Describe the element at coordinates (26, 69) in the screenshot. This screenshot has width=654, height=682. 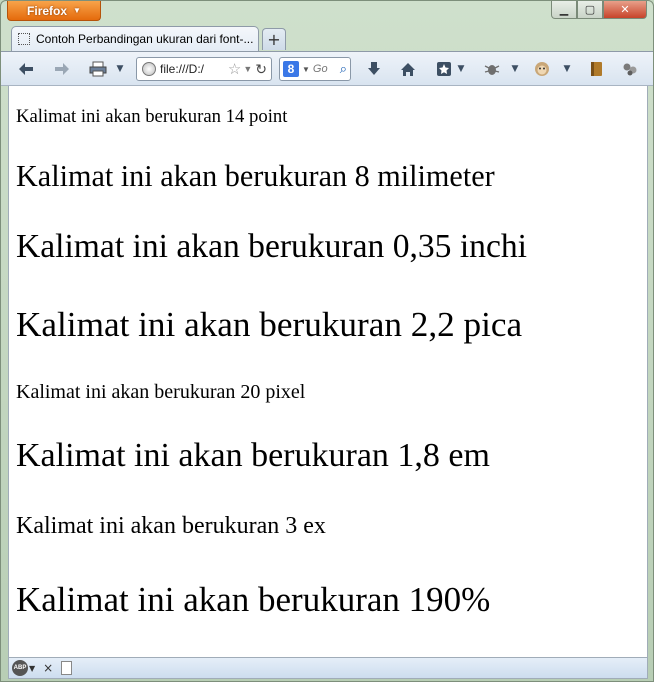
I see `back-arrow-icon` at that location.